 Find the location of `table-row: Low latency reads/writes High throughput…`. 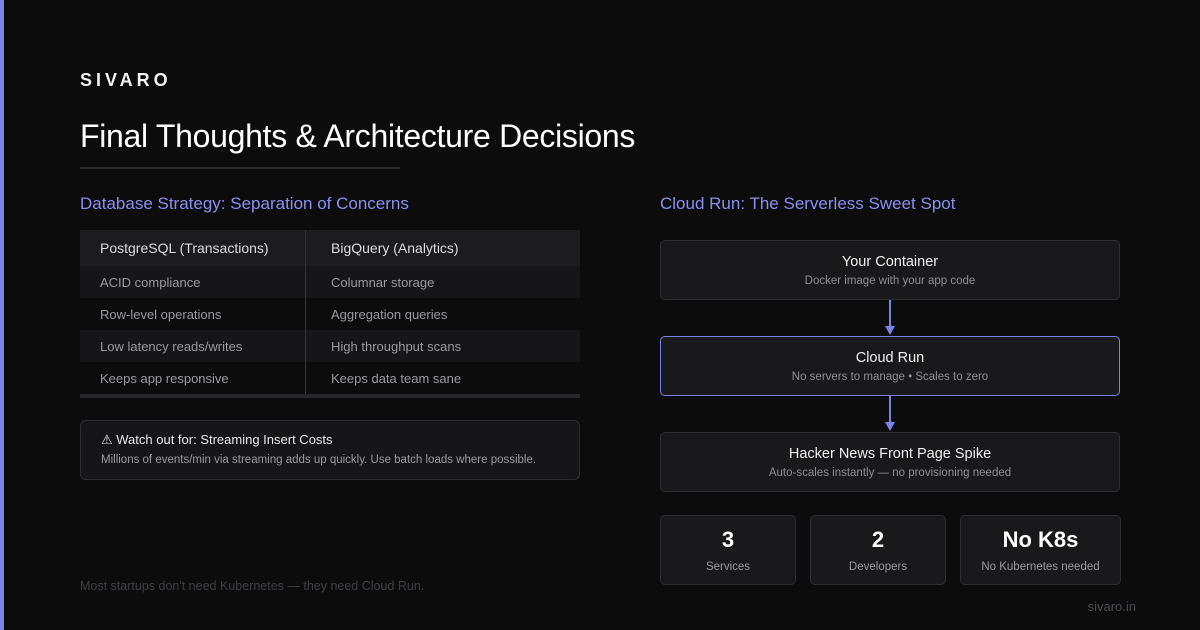

table-row: Low latency reads/writes High throughput… is located at coordinates (330, 346).